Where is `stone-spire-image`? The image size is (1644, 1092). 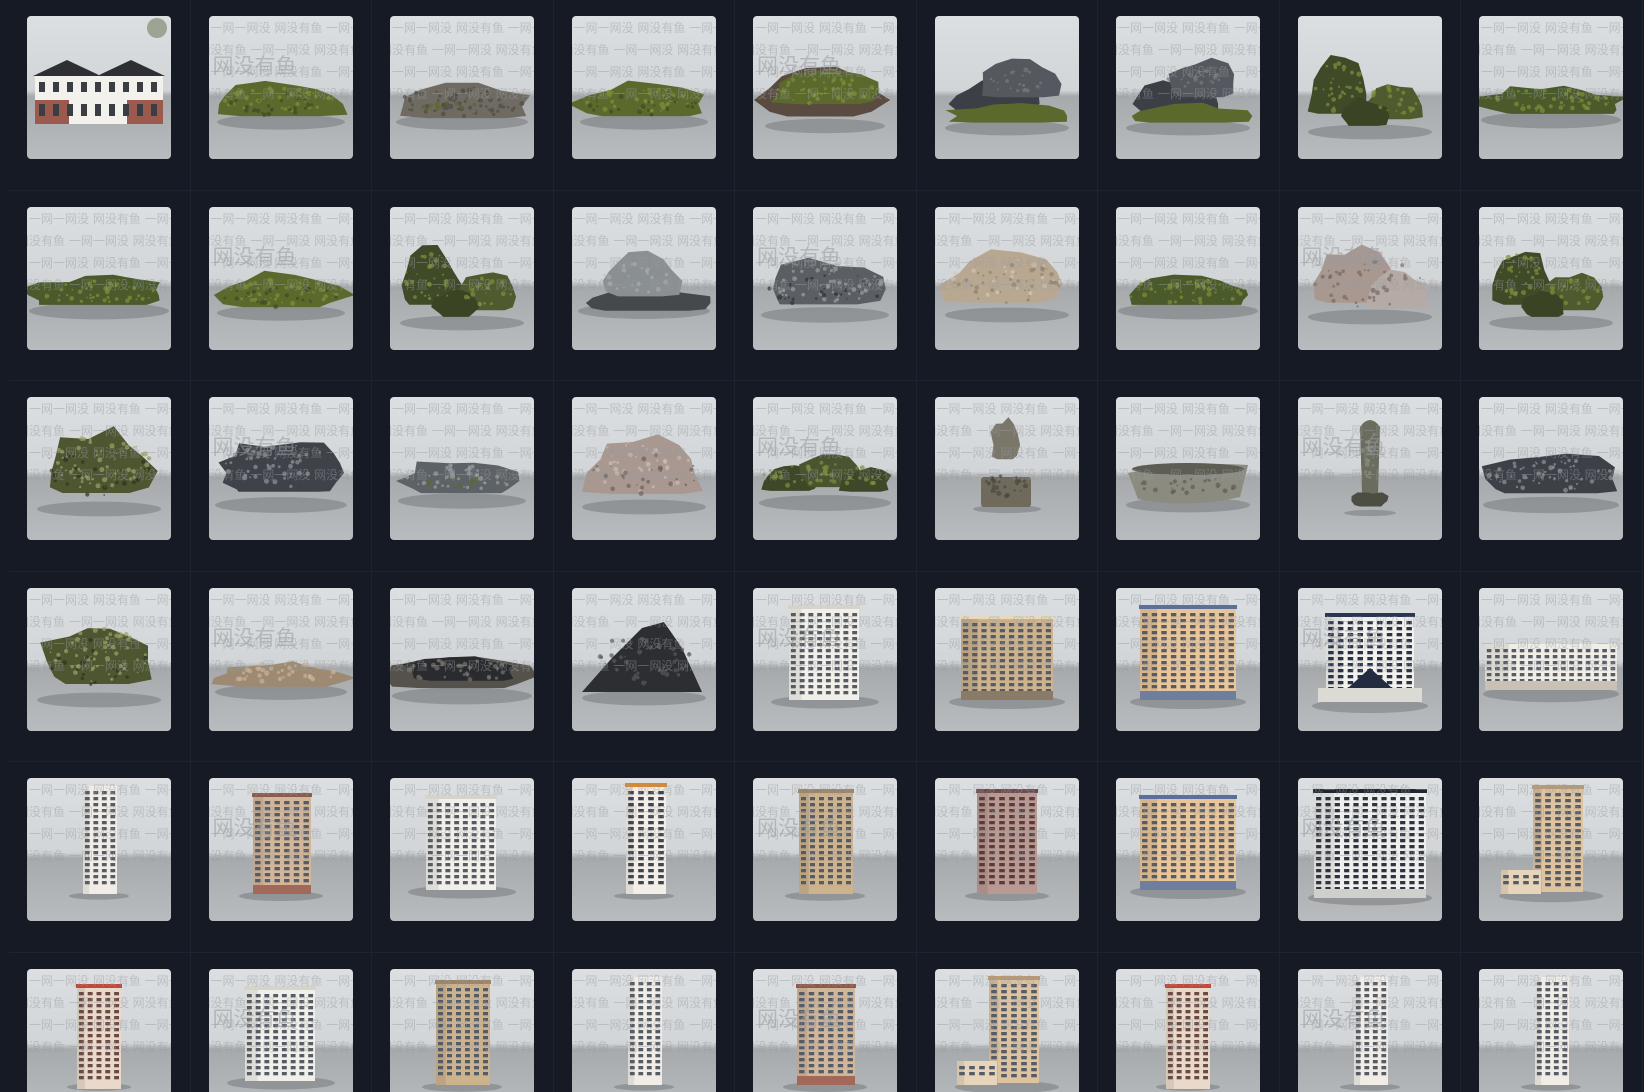
stone-spire-image is located at coordinates (1369, 468).